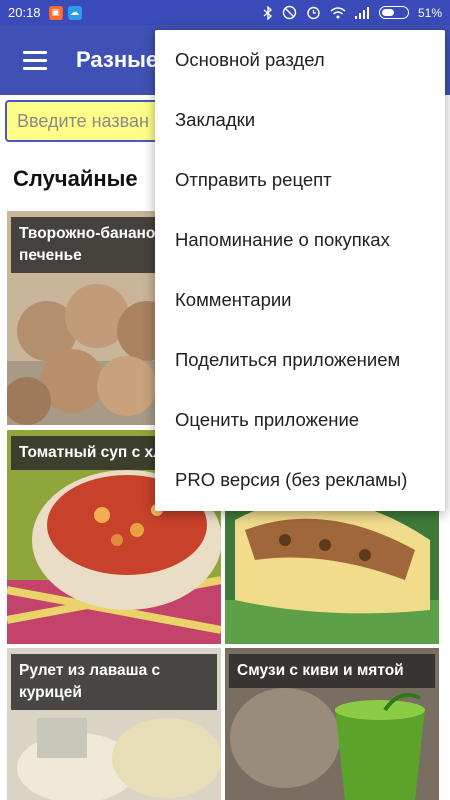 Image resolution: width=450 pixels, height=800 pixels. What do you see at coordinates (300, 300) in the screenshot?
I see `menu-item-comments: Комментарии` at bounding box center [300, 300].